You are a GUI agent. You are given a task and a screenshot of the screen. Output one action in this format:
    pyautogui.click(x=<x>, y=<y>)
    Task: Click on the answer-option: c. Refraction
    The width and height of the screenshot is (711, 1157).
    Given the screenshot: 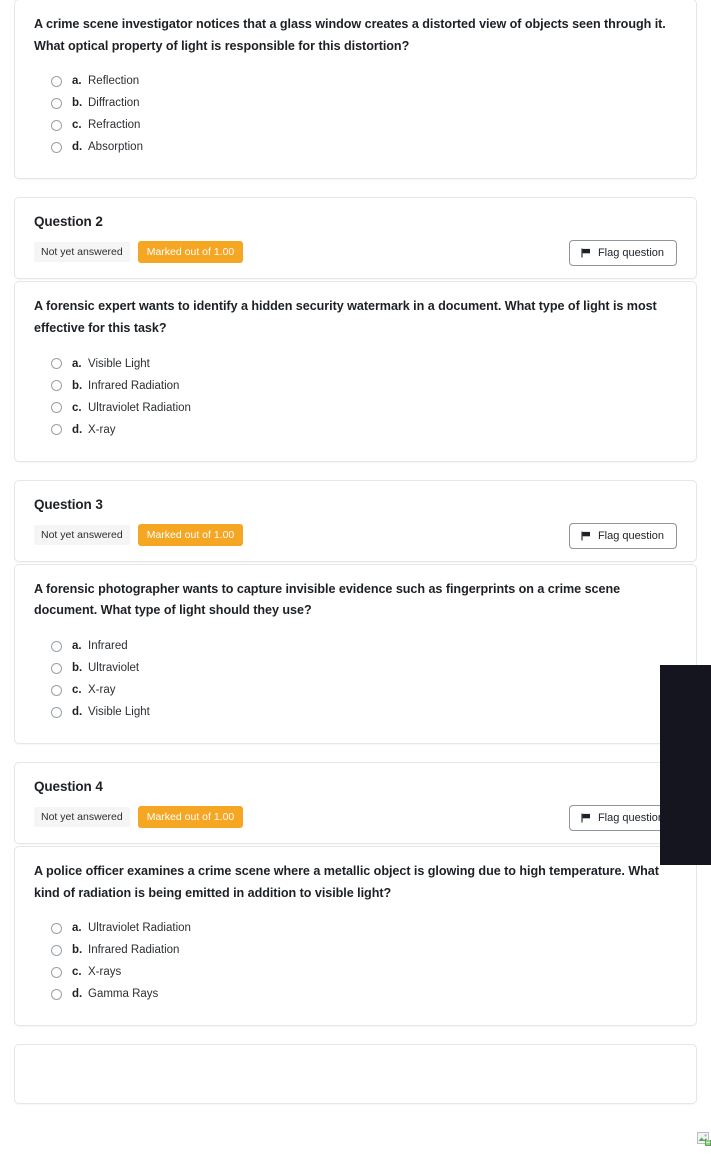 What is the action you would take?
    pyautogui.click(x=355, y=125)
    